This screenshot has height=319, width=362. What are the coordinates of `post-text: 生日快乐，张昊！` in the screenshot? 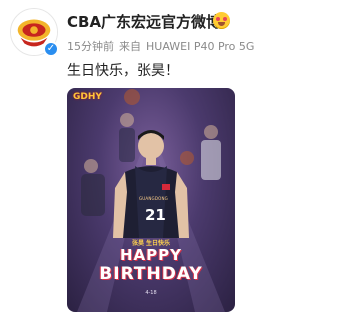 It's located at (123, 71).